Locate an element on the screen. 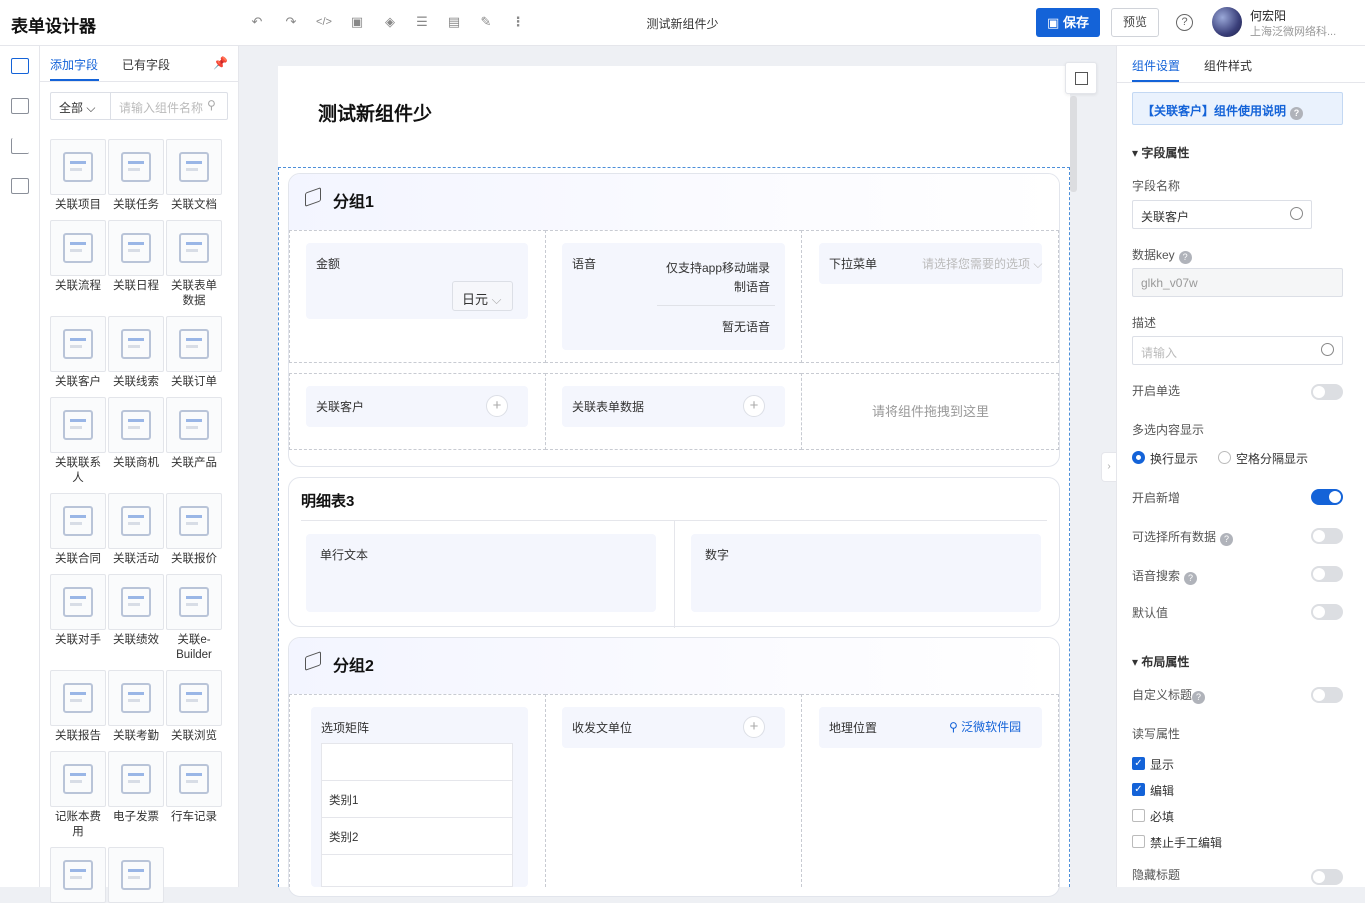  form-title: 测试新组件少 is located at coordinates (375, 112).